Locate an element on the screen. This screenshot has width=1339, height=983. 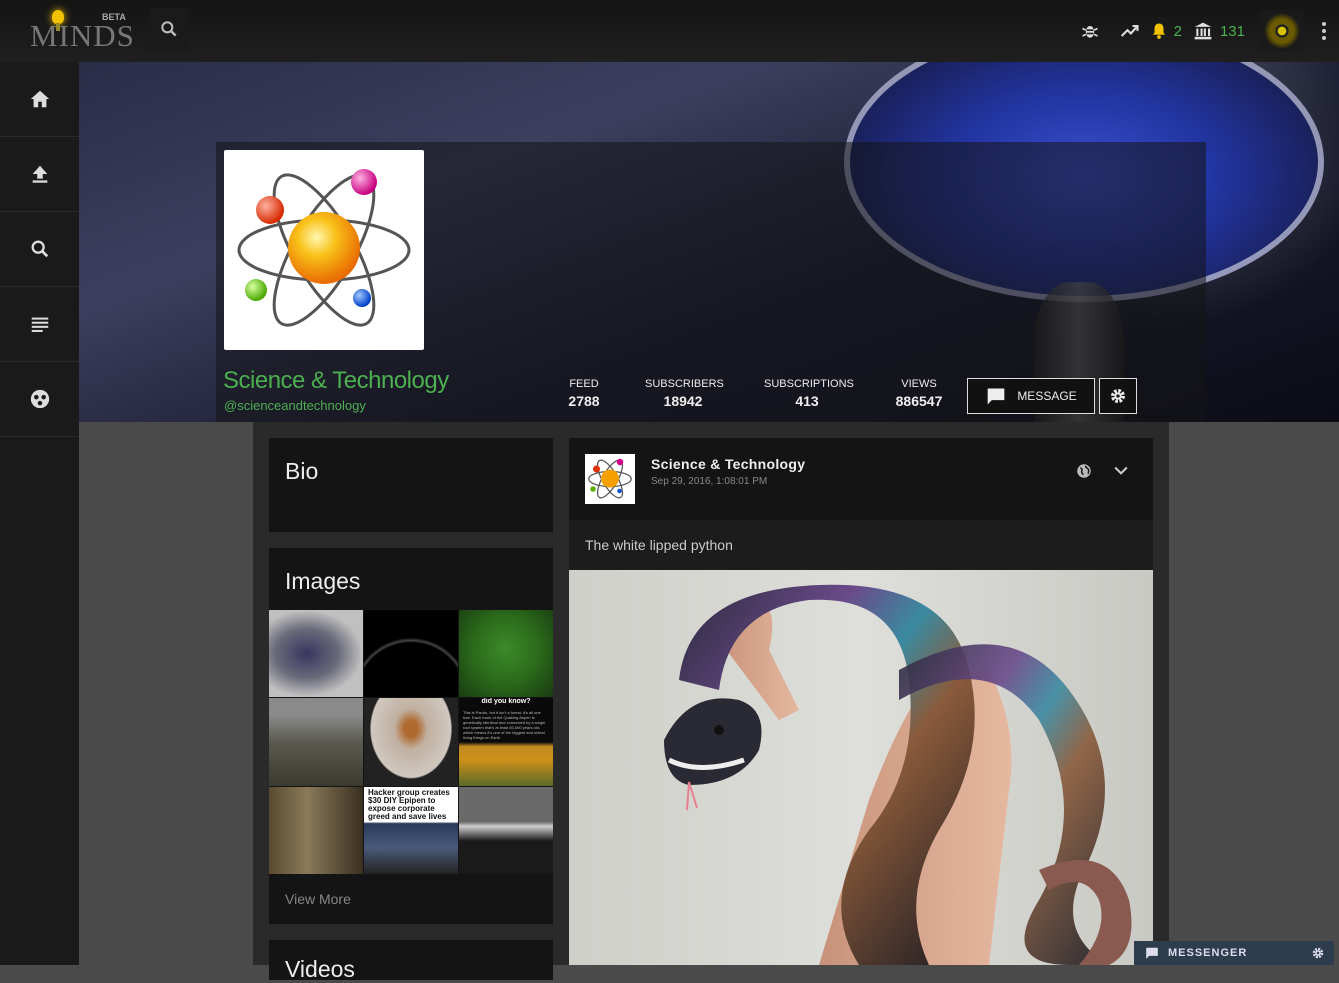
sidebar-item-newsfeed is located at coordinates (39, 324).